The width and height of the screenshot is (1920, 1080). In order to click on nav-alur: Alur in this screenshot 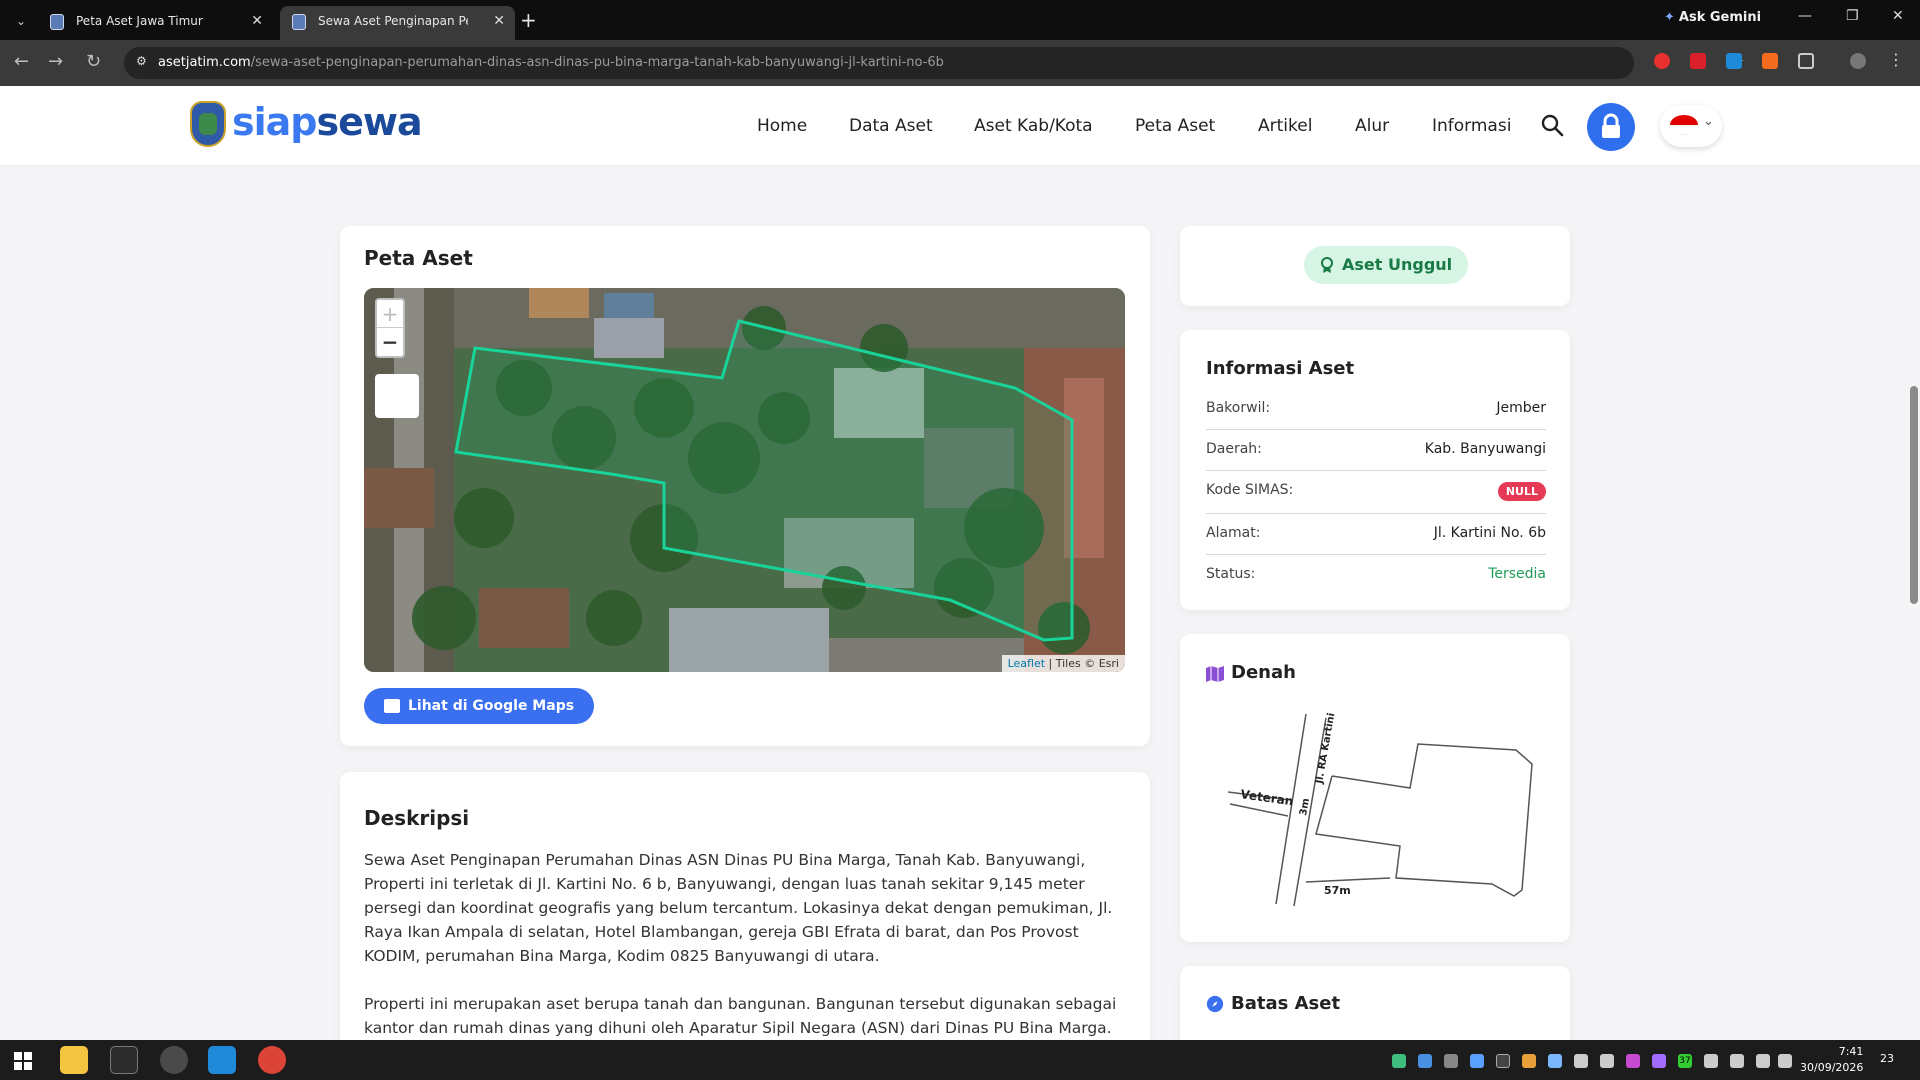, I will do `click(1372, 126)`.